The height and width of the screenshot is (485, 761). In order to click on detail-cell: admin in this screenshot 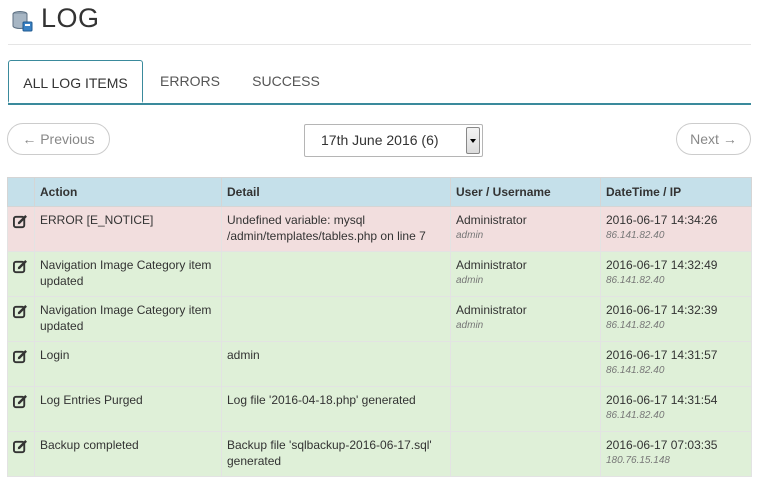, I will do `click(336, 364)`.